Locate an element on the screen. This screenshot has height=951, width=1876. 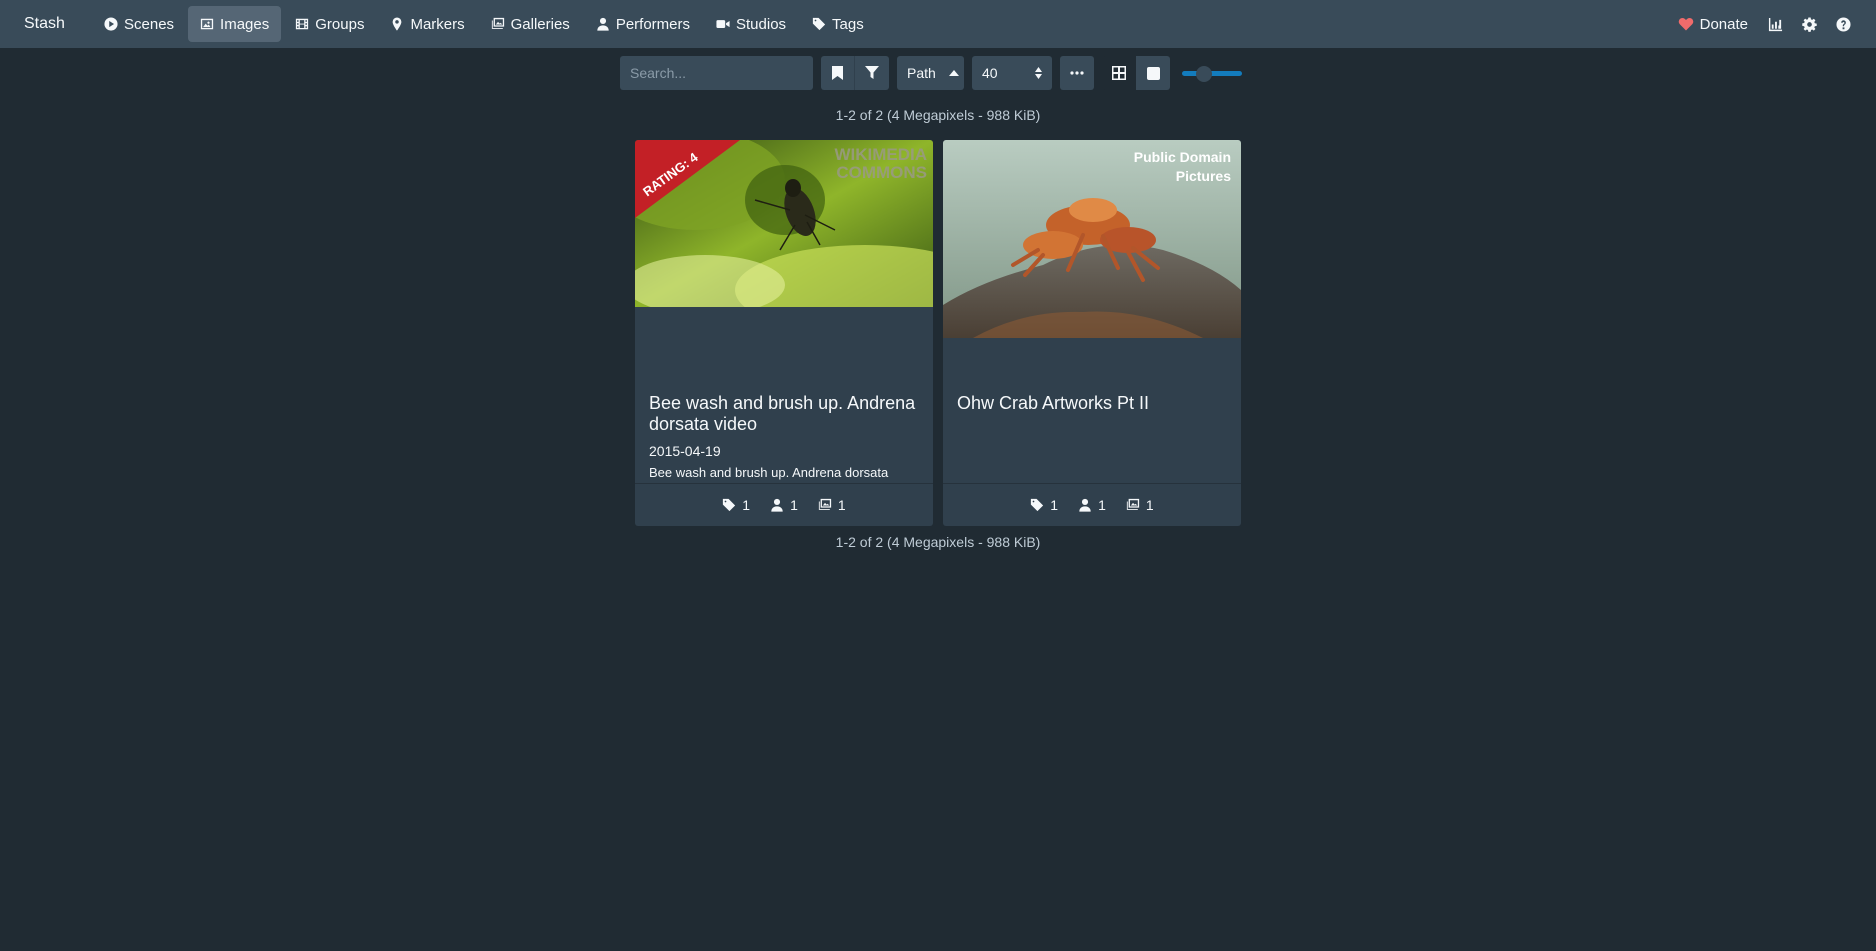
gear-icon is located at coordinates (1809, 24).